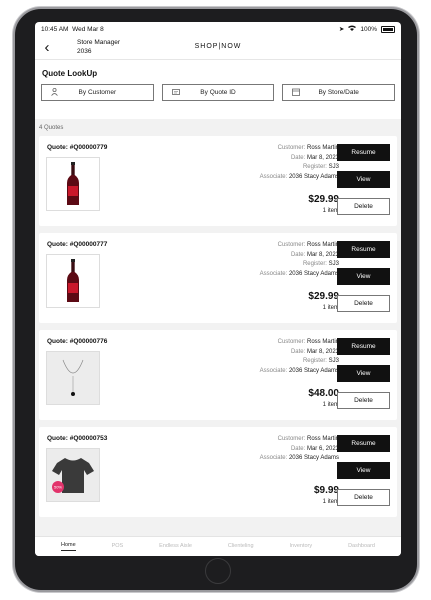  What do you see at coordinates (241, 547) in the screenshot?
I see `tab-clienteling: Clienteling` at bounding box center [241, 547].